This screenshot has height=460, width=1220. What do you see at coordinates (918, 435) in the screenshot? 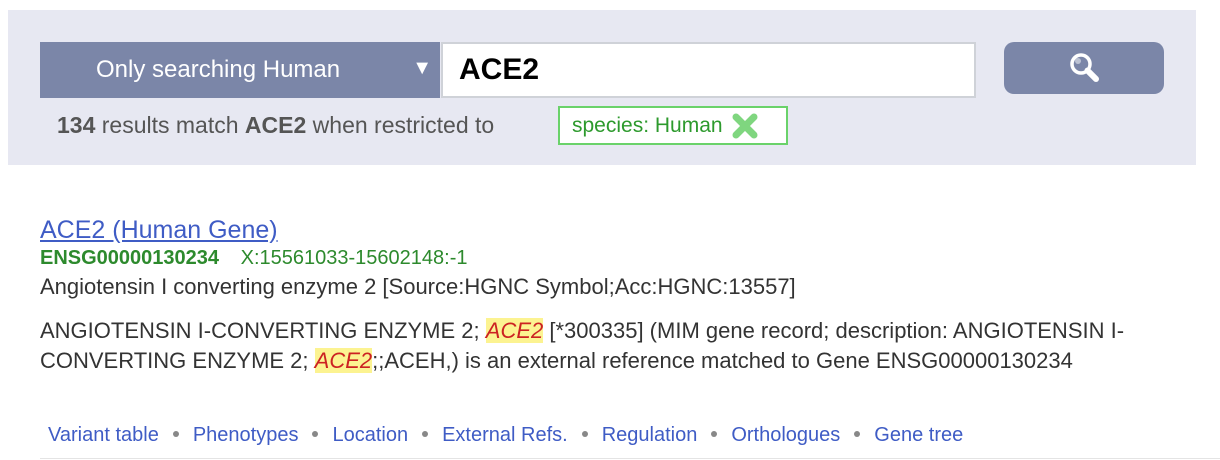
I see `link-gene-tree: Gene tree` at bounding box center [918, 435].